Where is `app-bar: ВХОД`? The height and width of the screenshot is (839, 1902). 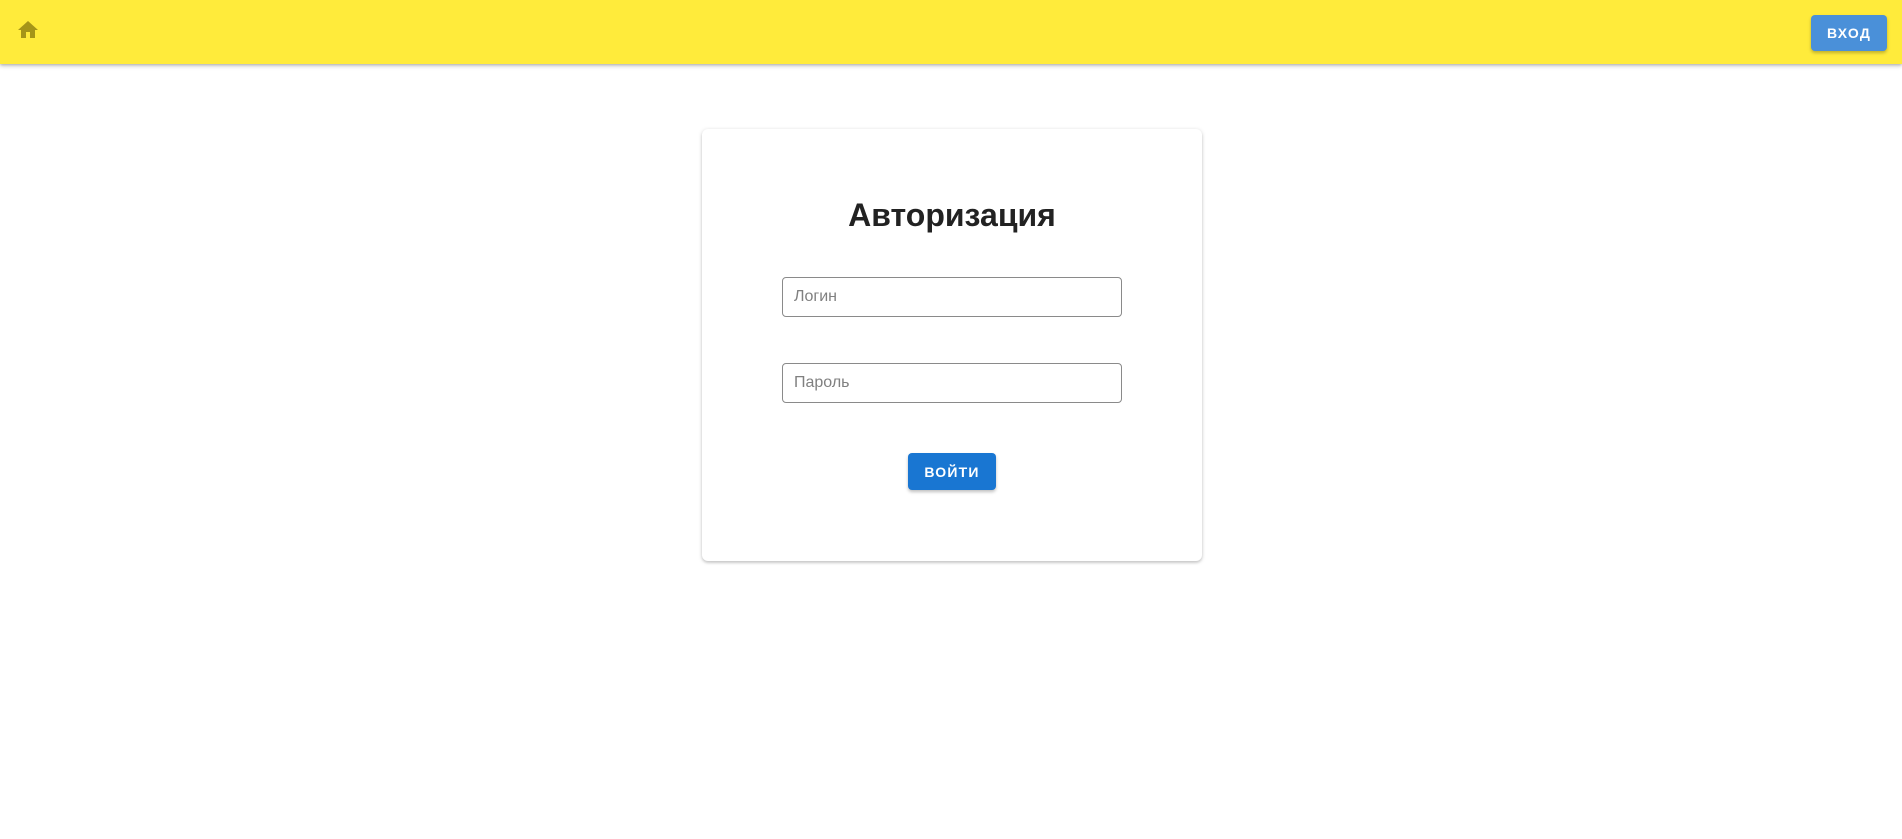
app-bar: ВХОД is located at coordinates (951, 32).